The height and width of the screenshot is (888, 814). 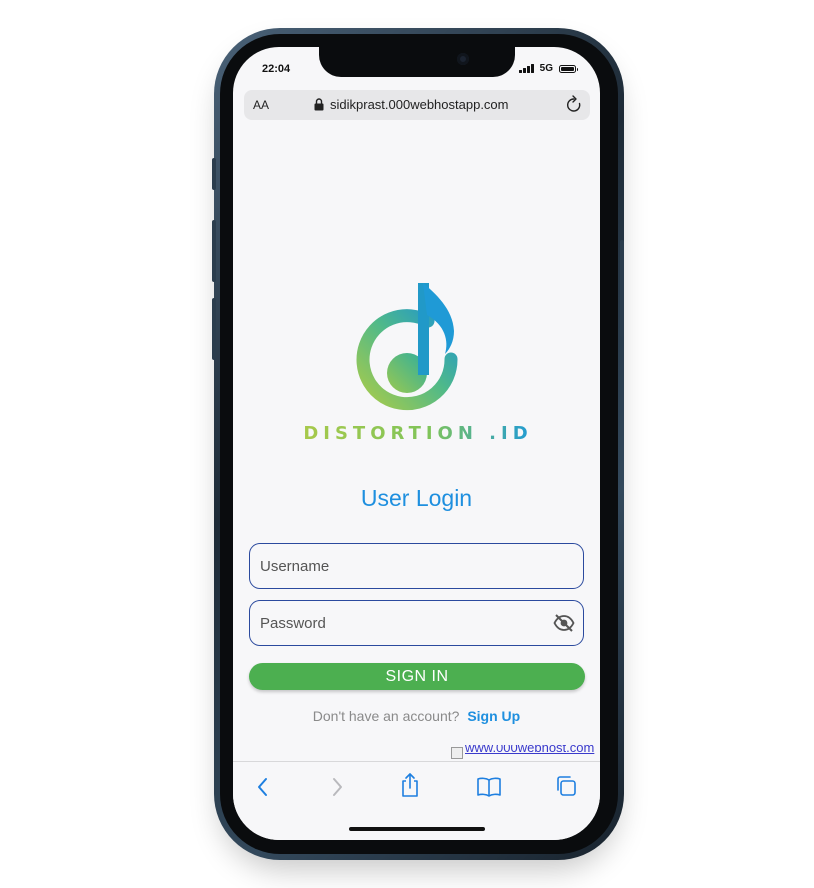 What do you see at coordinates (416, 498) in the screenshot?
I see `login-title: User Login` at bounding box center [416, 498].